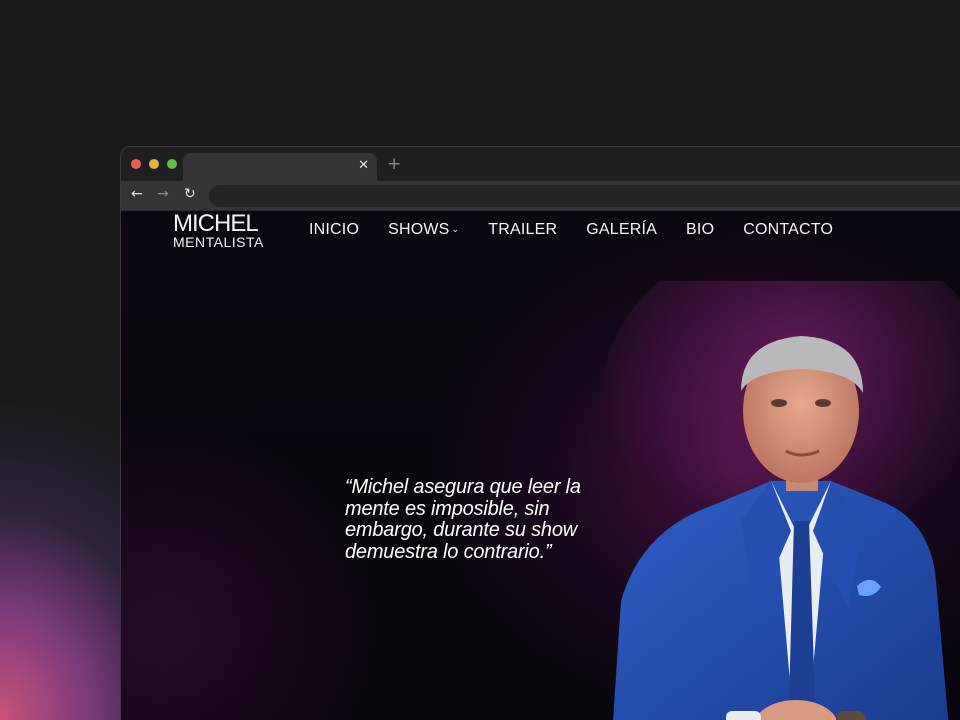  I want to click on nav-item-label: CONTACTO, so click(788, 229).